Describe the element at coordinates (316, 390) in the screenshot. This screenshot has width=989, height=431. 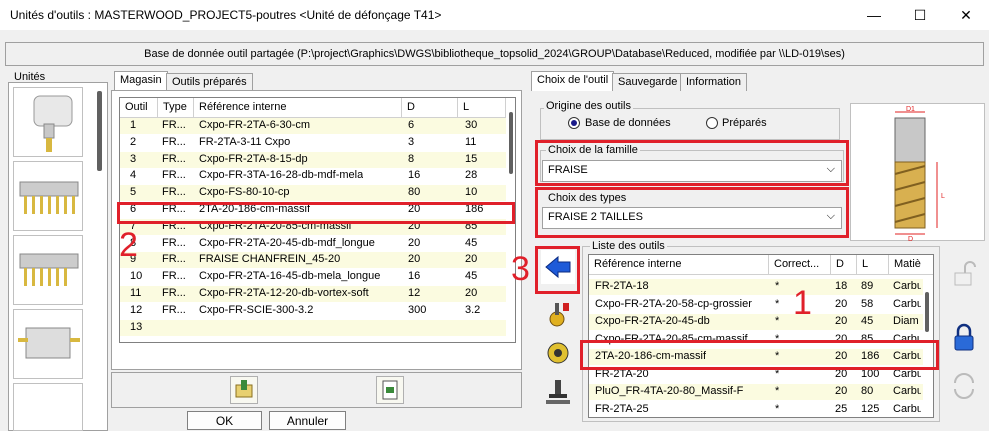
I see `magasin-actions` at that location.